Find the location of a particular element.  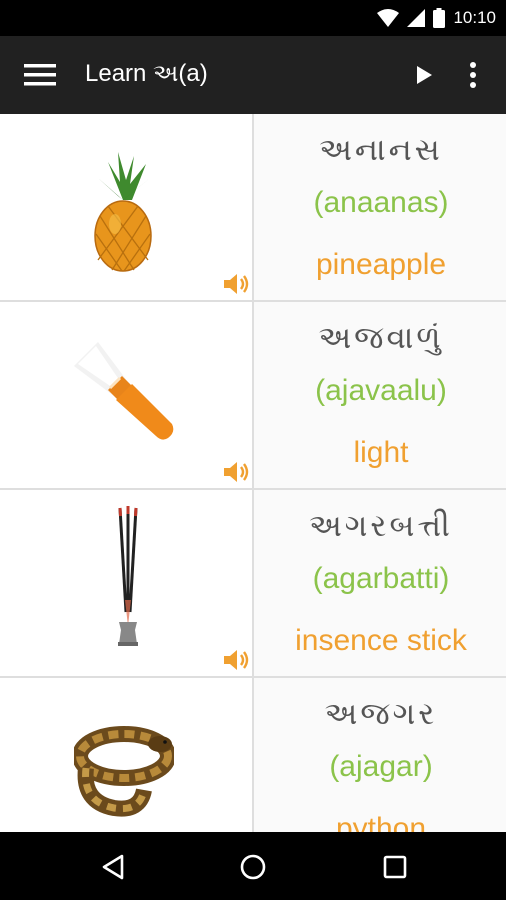

battery-icon is located at coordinates (439, 18).